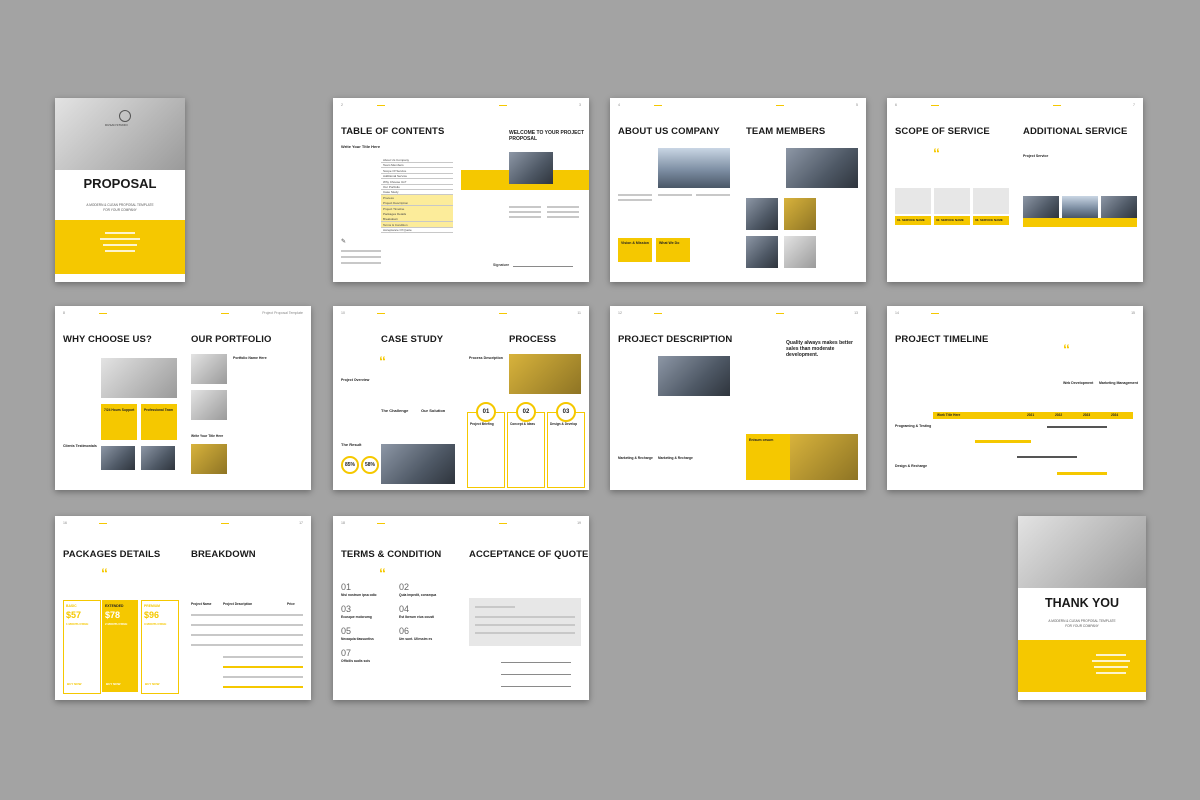  Describe the element at coordinates (404, 631) in the screenshot. I see `term-number: 06` at that location.